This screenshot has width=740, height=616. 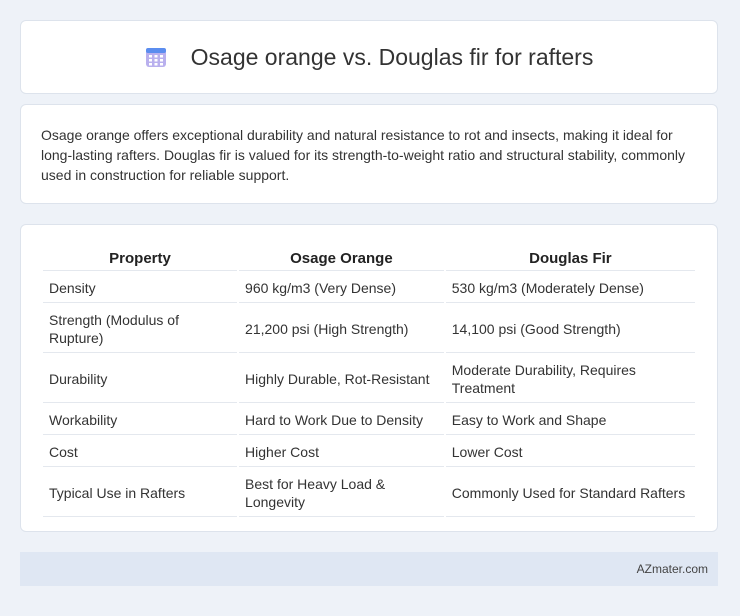 What do you see at coordinates (140, 420) in the screenshot?
I see `cell-property: Workability` at bounding box center [140, 420].